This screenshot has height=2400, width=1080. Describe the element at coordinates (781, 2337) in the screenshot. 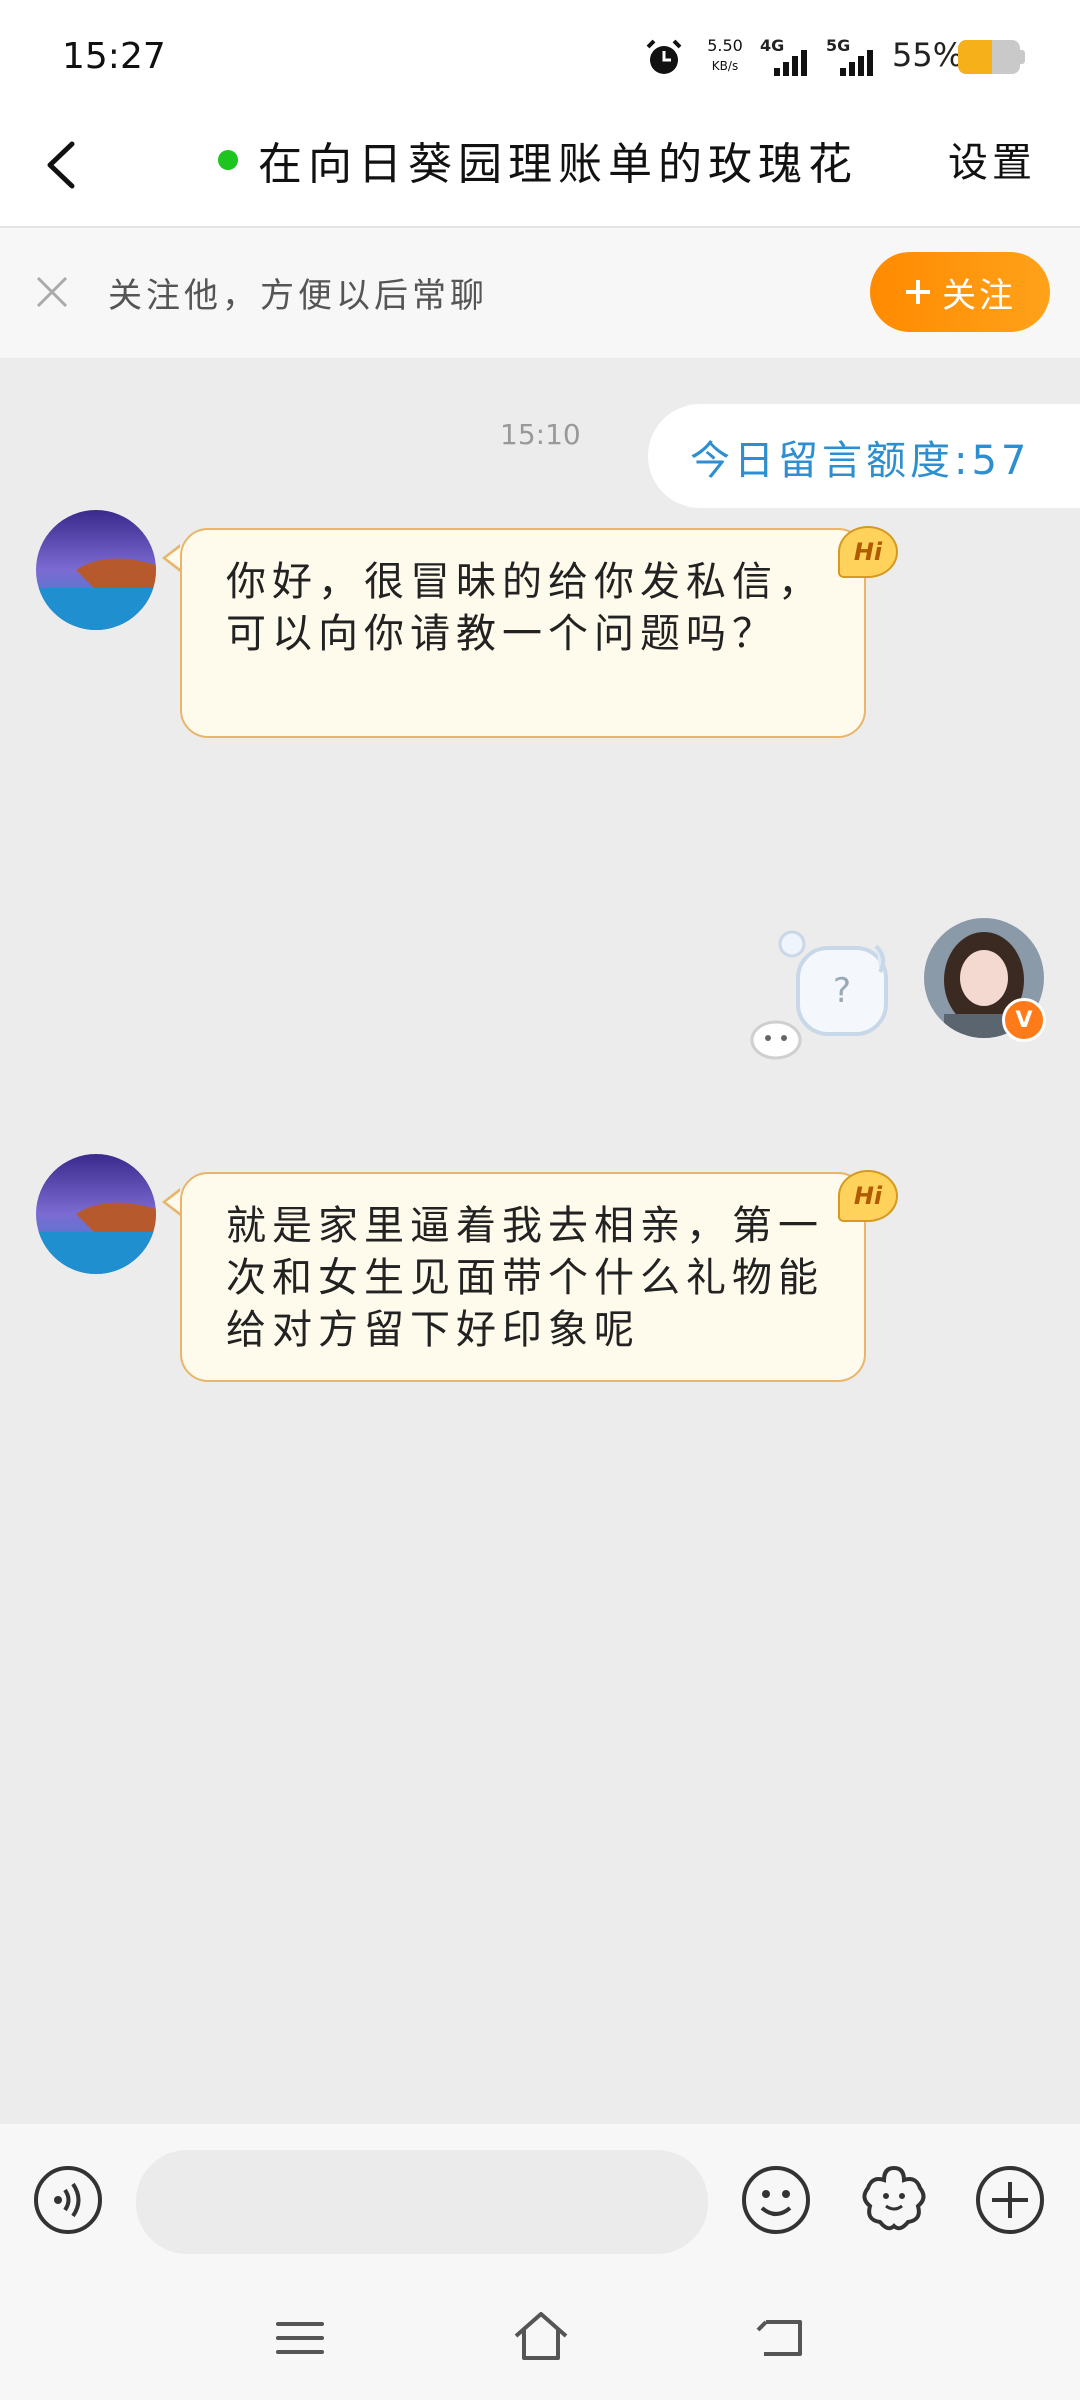

I see `back-icon` at that location.